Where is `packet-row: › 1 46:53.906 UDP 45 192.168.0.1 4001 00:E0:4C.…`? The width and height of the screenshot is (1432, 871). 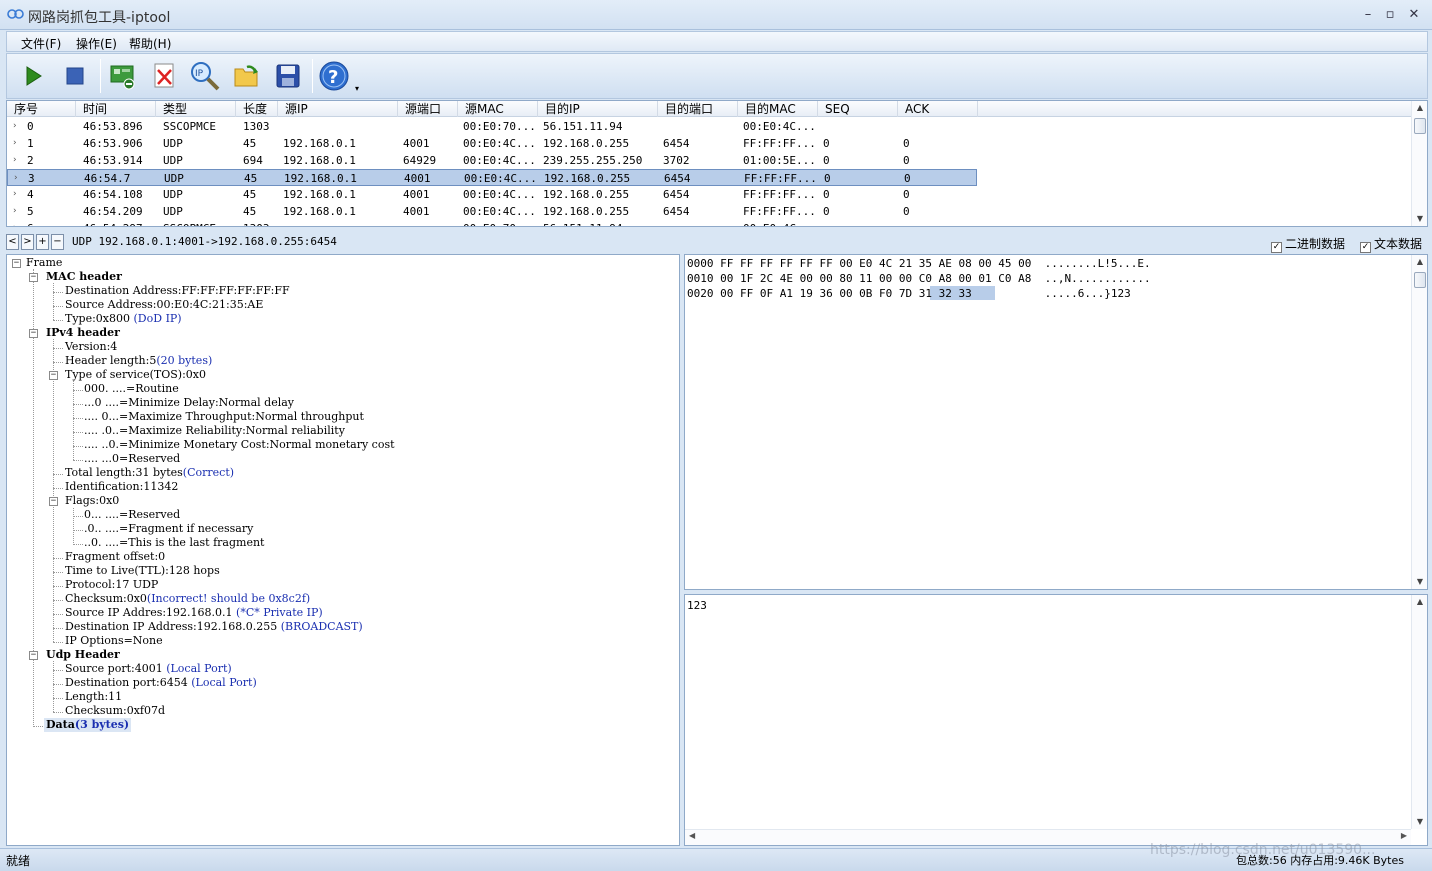 packet-row: › 1 46:53.906 UDP 45 192.168.0.1 4001 00:E0:4C.… is located at coordinates (492, 143).